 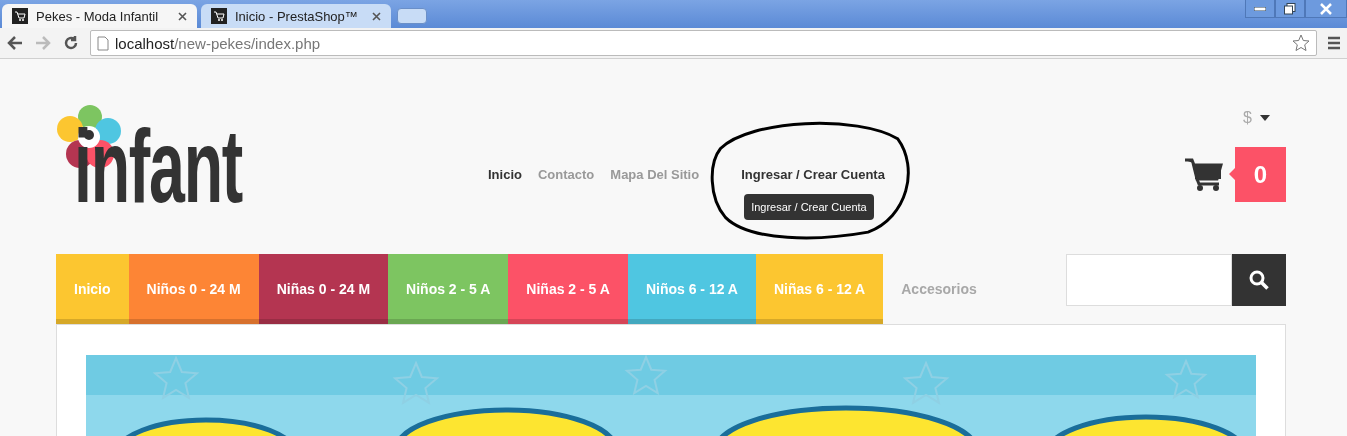 What do you see at coordinates (103, 43) in the screenshot?
I see `page-icon` at bounding box center [103, 43].